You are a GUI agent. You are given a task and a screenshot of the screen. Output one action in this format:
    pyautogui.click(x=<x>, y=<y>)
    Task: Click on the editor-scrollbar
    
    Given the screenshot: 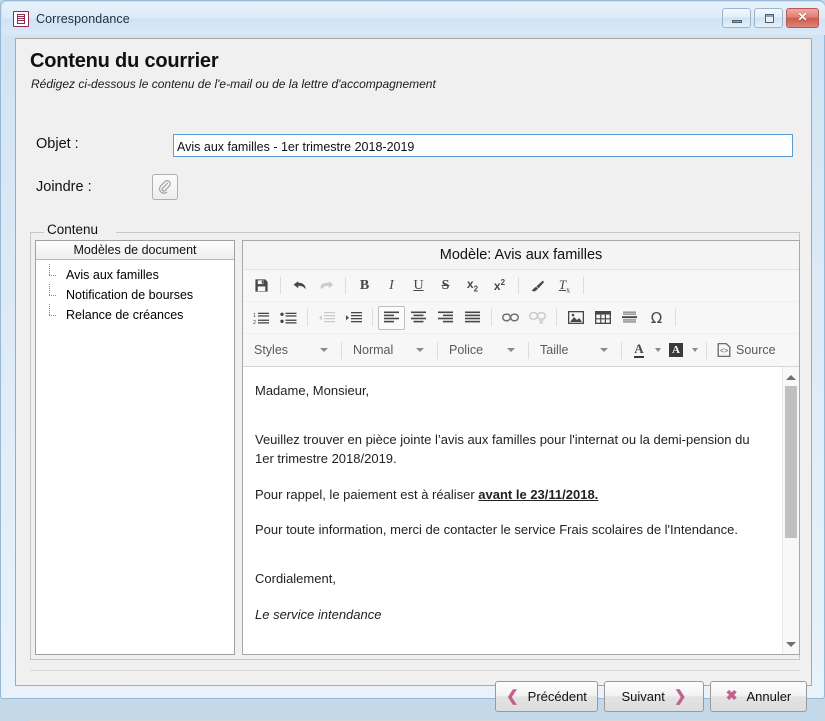 What is the action you would take?
    pyautogui.click(x=790, y=510)
    